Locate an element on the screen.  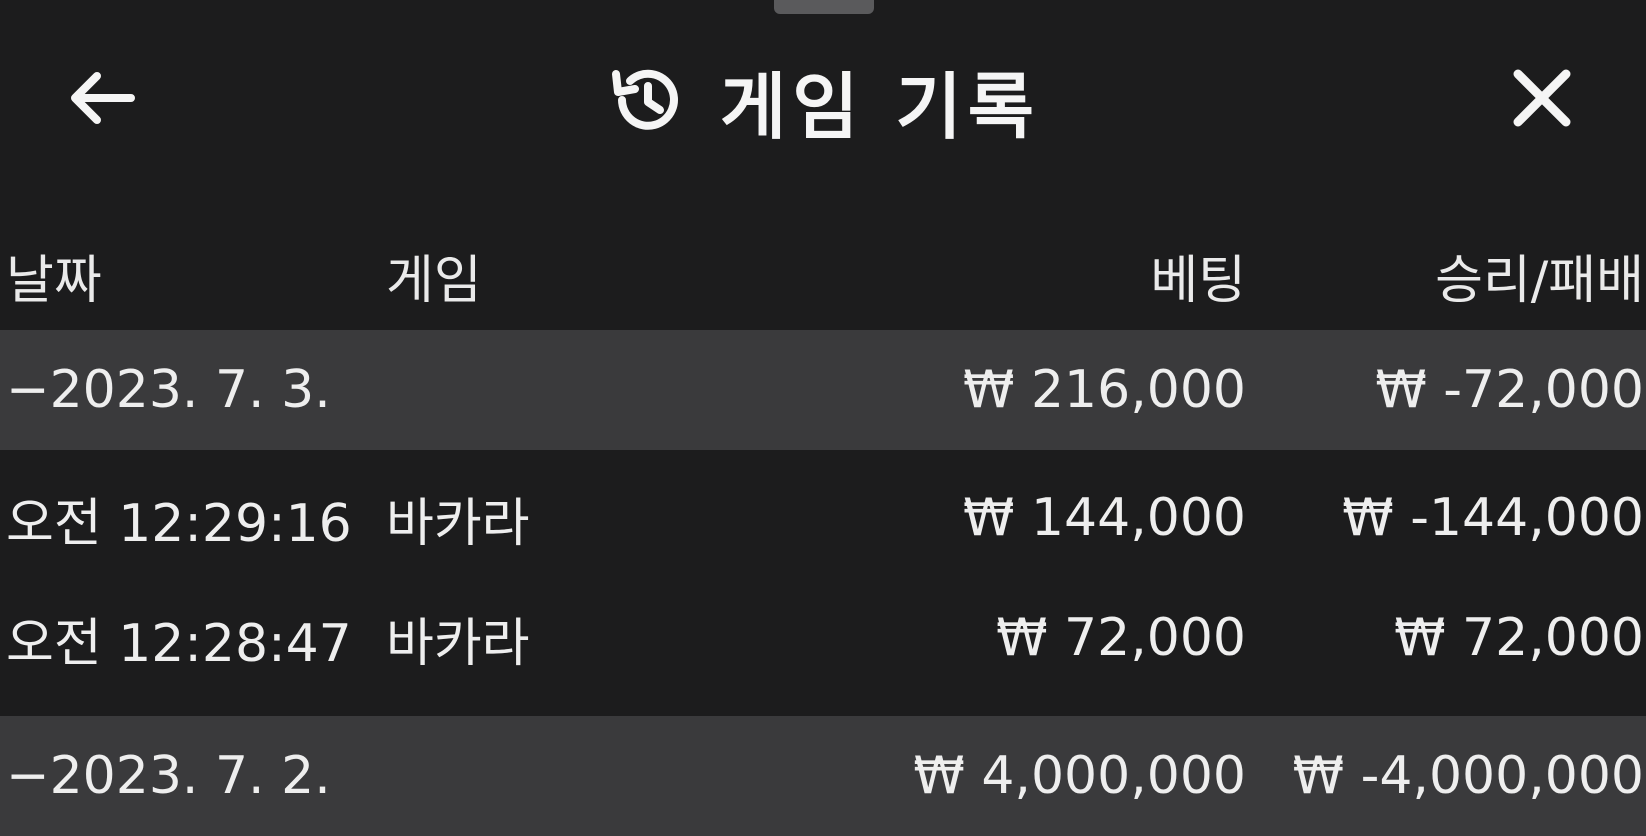
entry-bet: ₩ 72,000 is located at coordinates (1121, 638).